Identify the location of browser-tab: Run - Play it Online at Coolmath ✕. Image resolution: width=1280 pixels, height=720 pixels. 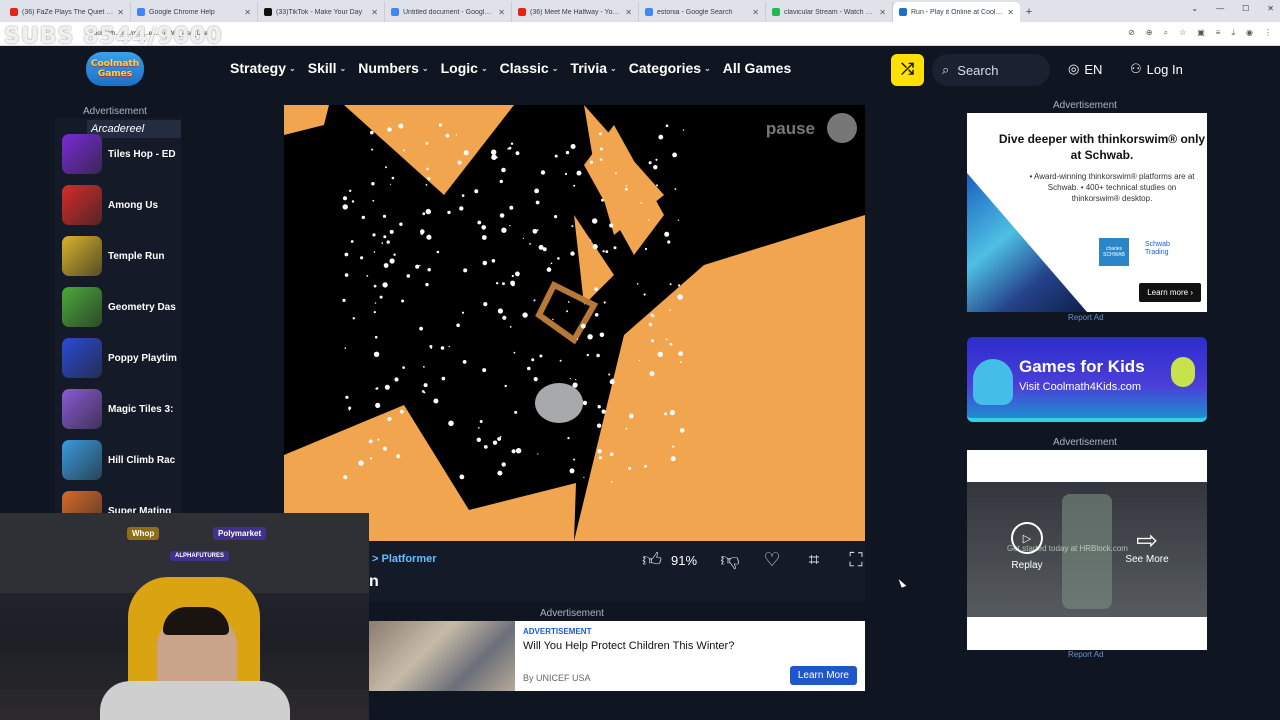
(956, 12).